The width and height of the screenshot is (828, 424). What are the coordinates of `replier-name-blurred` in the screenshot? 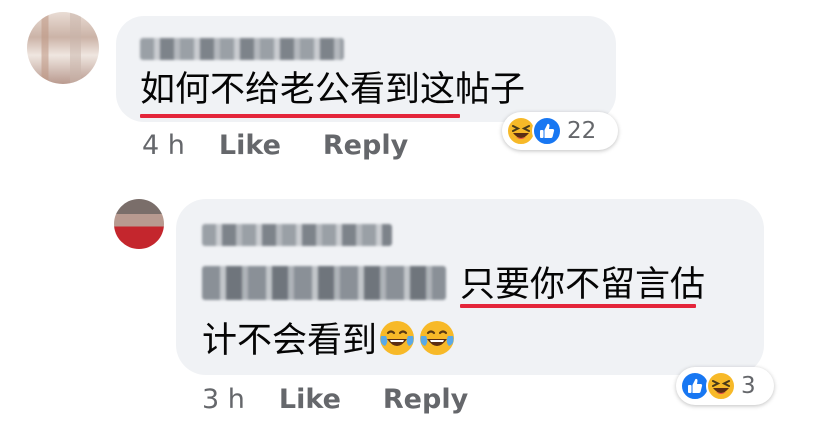 It's located at (297, 235).